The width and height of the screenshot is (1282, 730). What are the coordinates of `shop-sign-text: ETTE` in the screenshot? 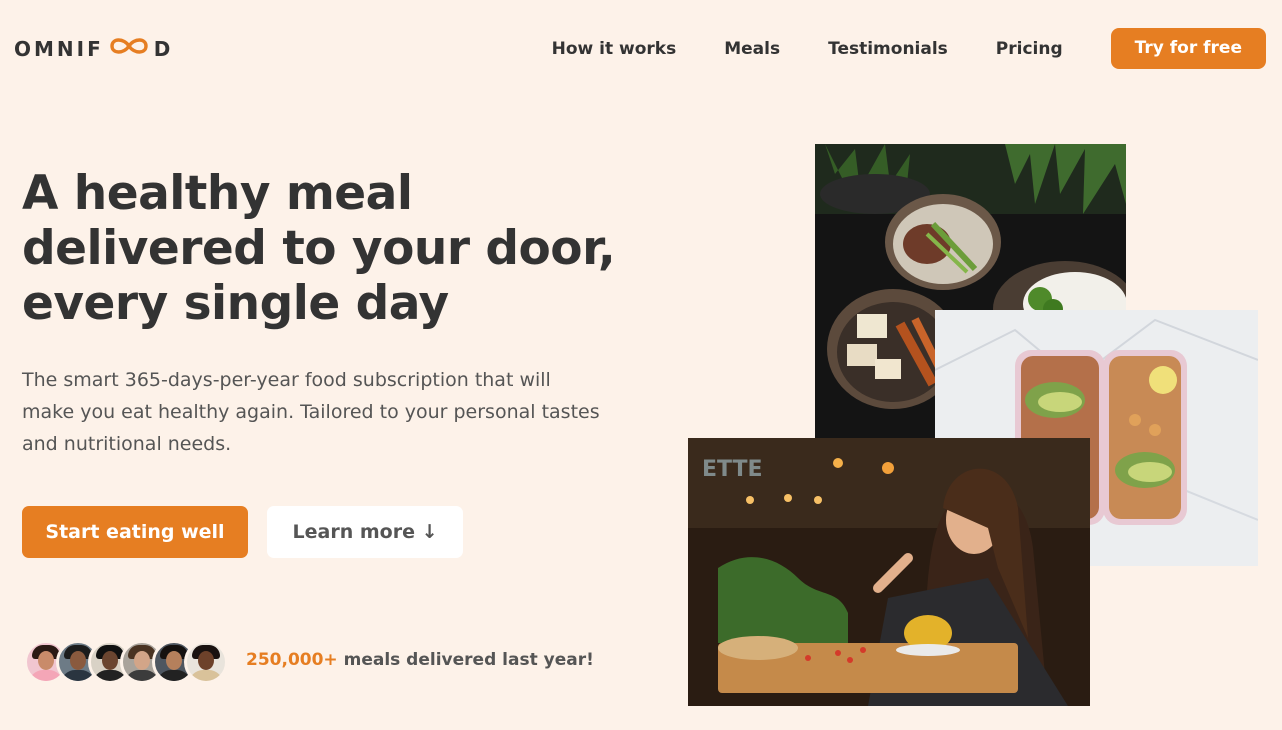 It's located at (732, 469).